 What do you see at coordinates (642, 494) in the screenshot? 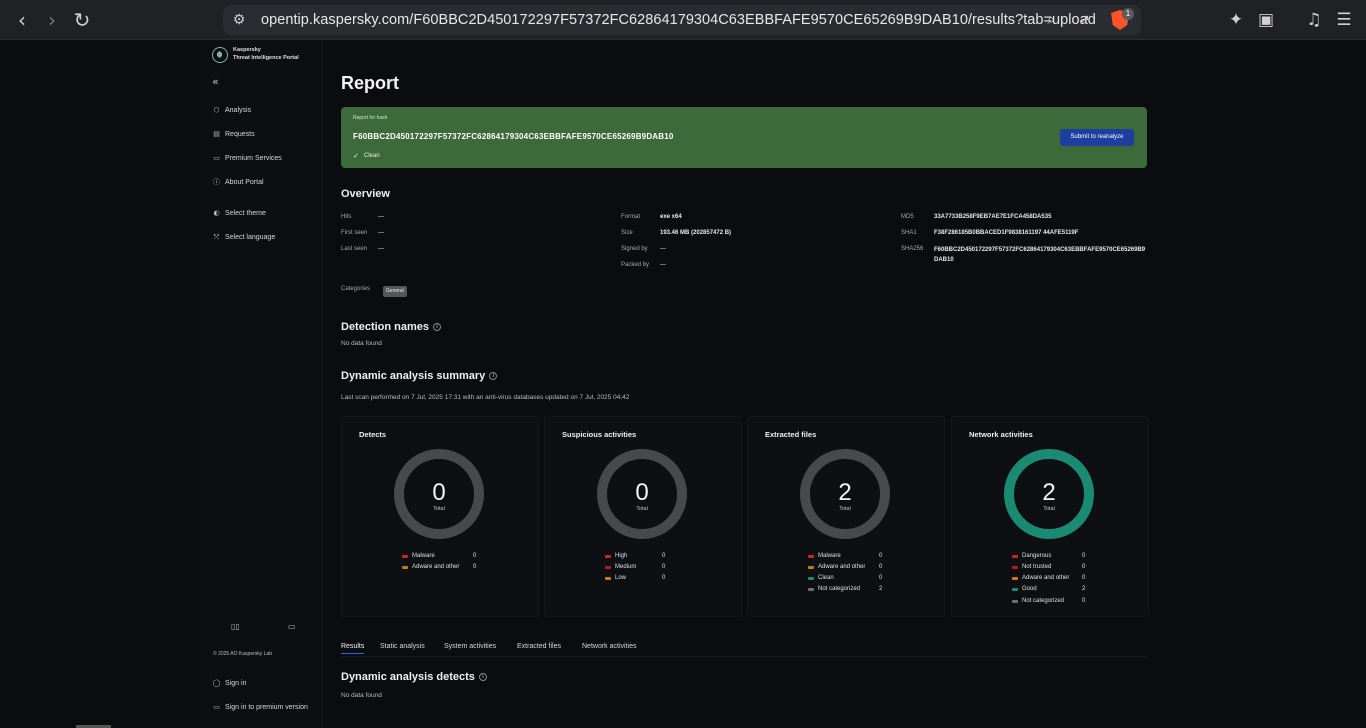
I see `donut-chart: 0 Total` at bounding box center [642, 494].